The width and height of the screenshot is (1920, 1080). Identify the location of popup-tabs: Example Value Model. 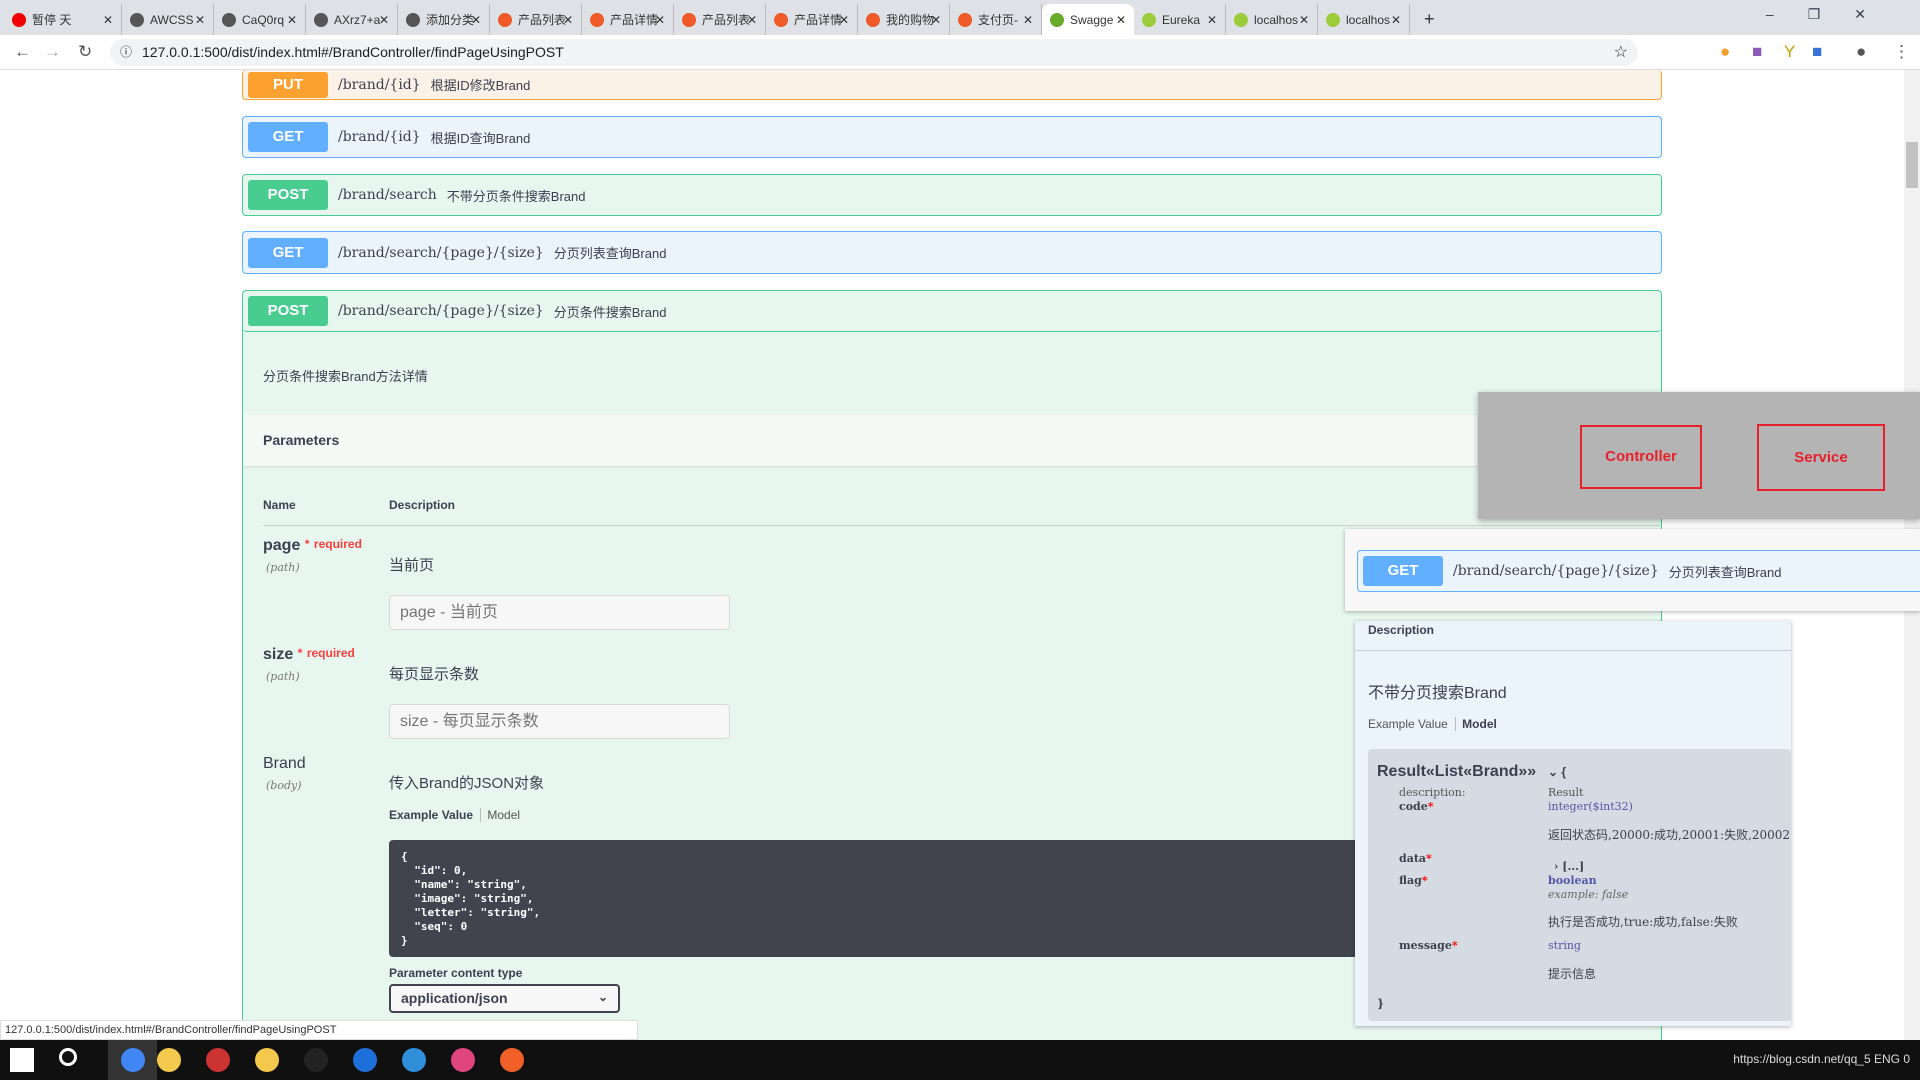
(1432, 724).